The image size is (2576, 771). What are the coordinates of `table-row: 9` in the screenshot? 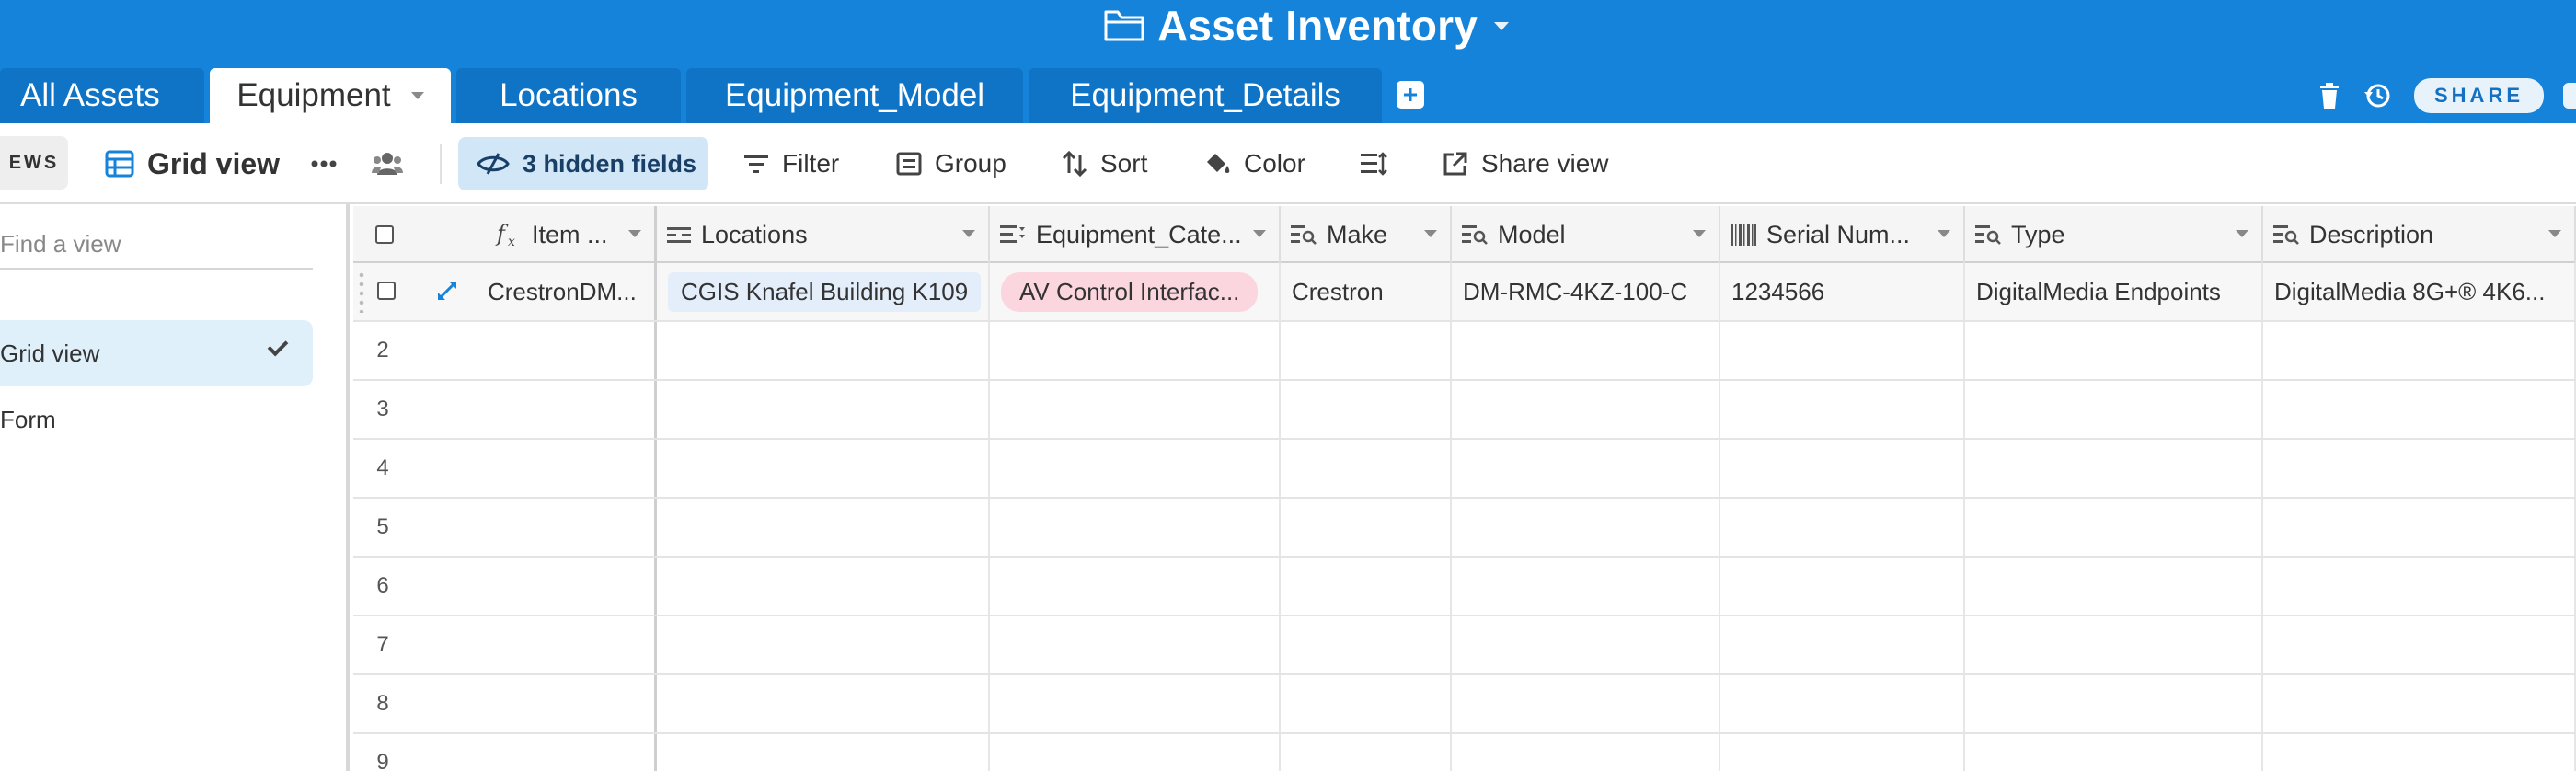 It's located at (1464, 752).